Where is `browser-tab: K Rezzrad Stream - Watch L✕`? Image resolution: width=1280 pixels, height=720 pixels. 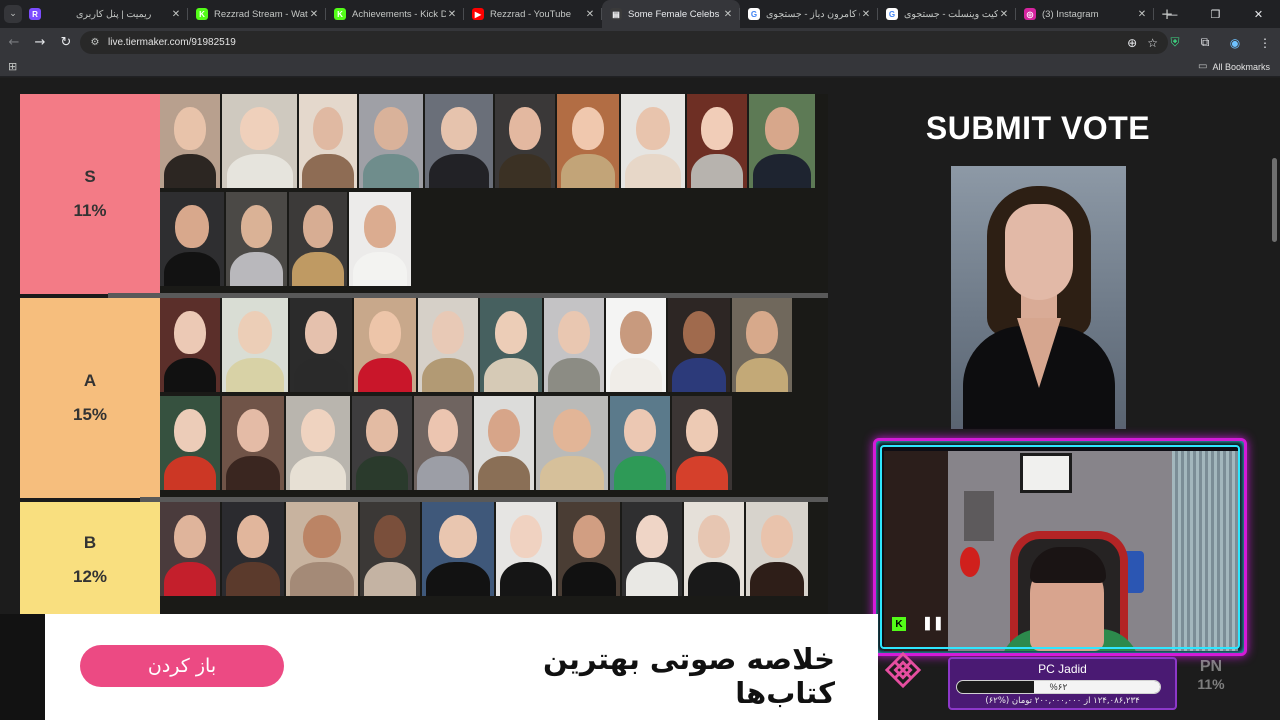 browser-tab: K Rezzrad Stream - Watch L✕ is located at coordinates (257, 14).